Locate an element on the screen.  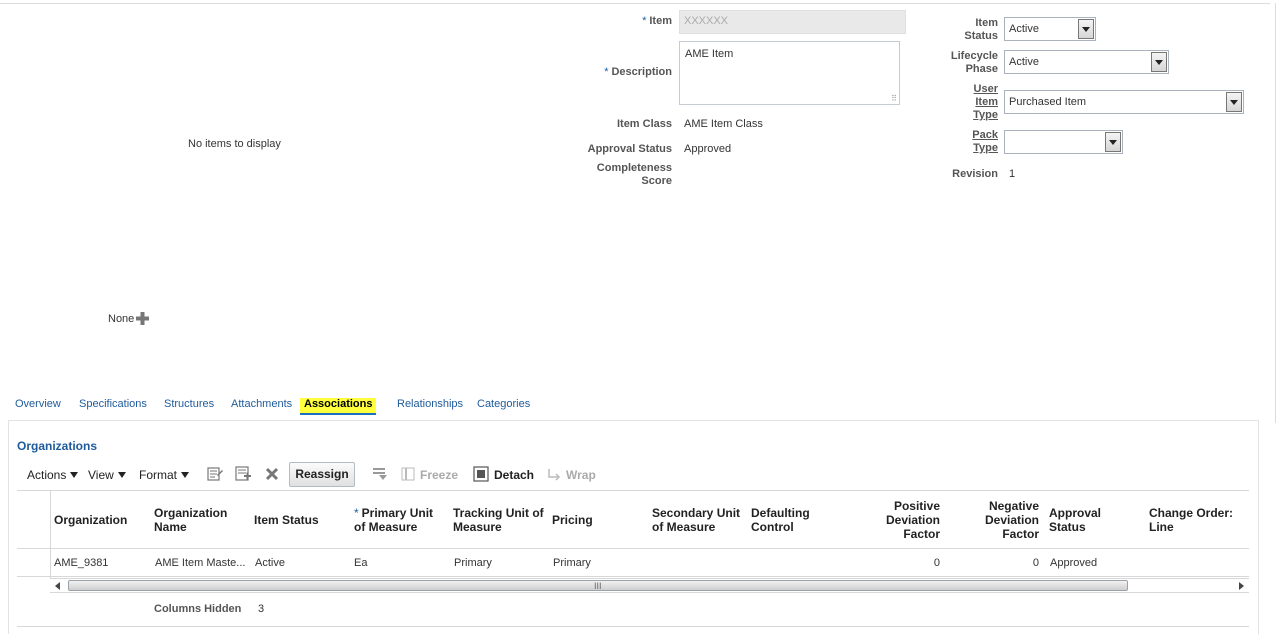
freeze-button: Freeze is located at coordinates (439, 475).